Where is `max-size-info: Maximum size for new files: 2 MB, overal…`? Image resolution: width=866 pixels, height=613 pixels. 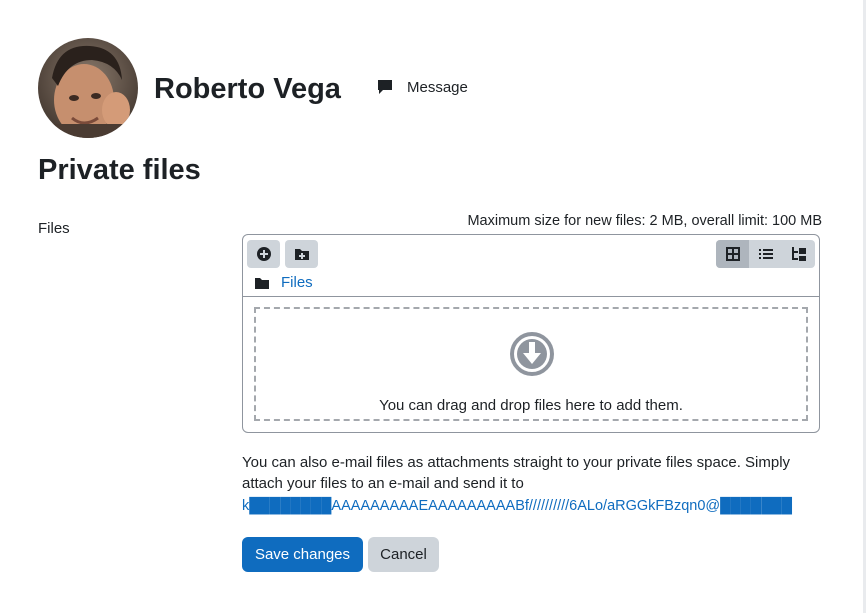 max-size-info: Maximum size for new files: 2 MB, overal… is located at coordinates (644, 221).